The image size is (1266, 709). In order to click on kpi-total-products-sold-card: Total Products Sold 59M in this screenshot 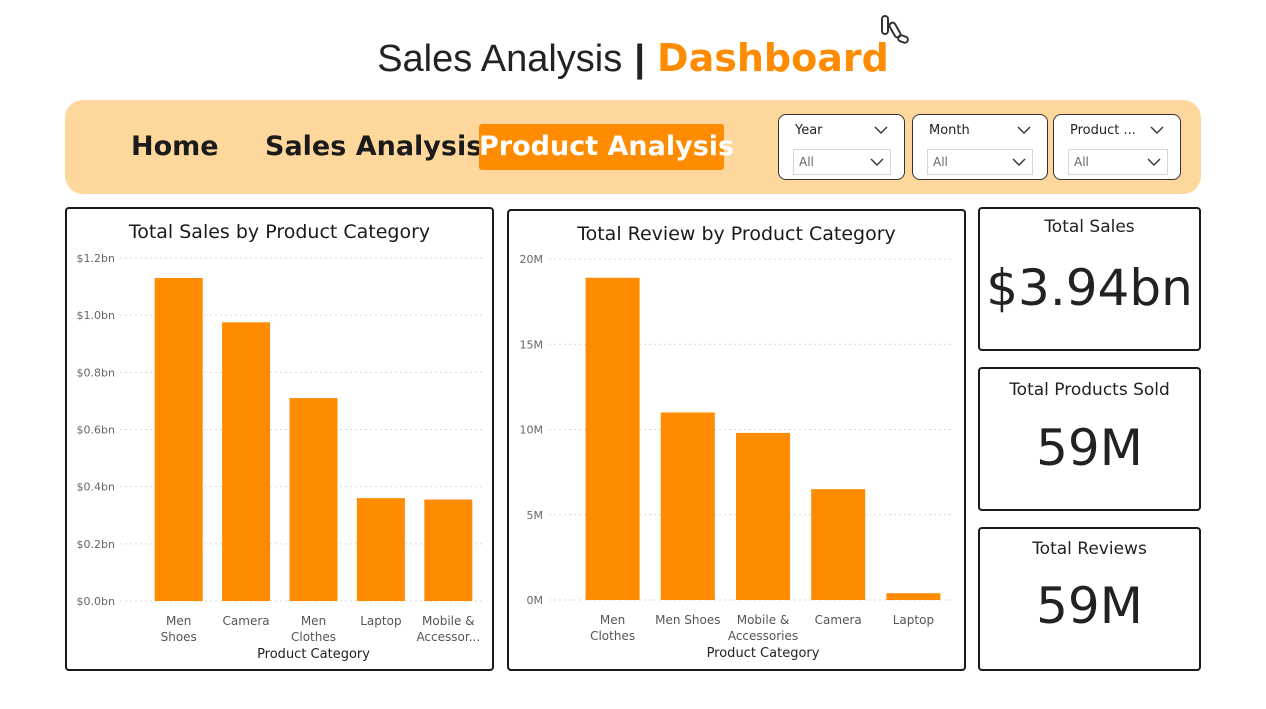, I will do `click(1089, 439)`.